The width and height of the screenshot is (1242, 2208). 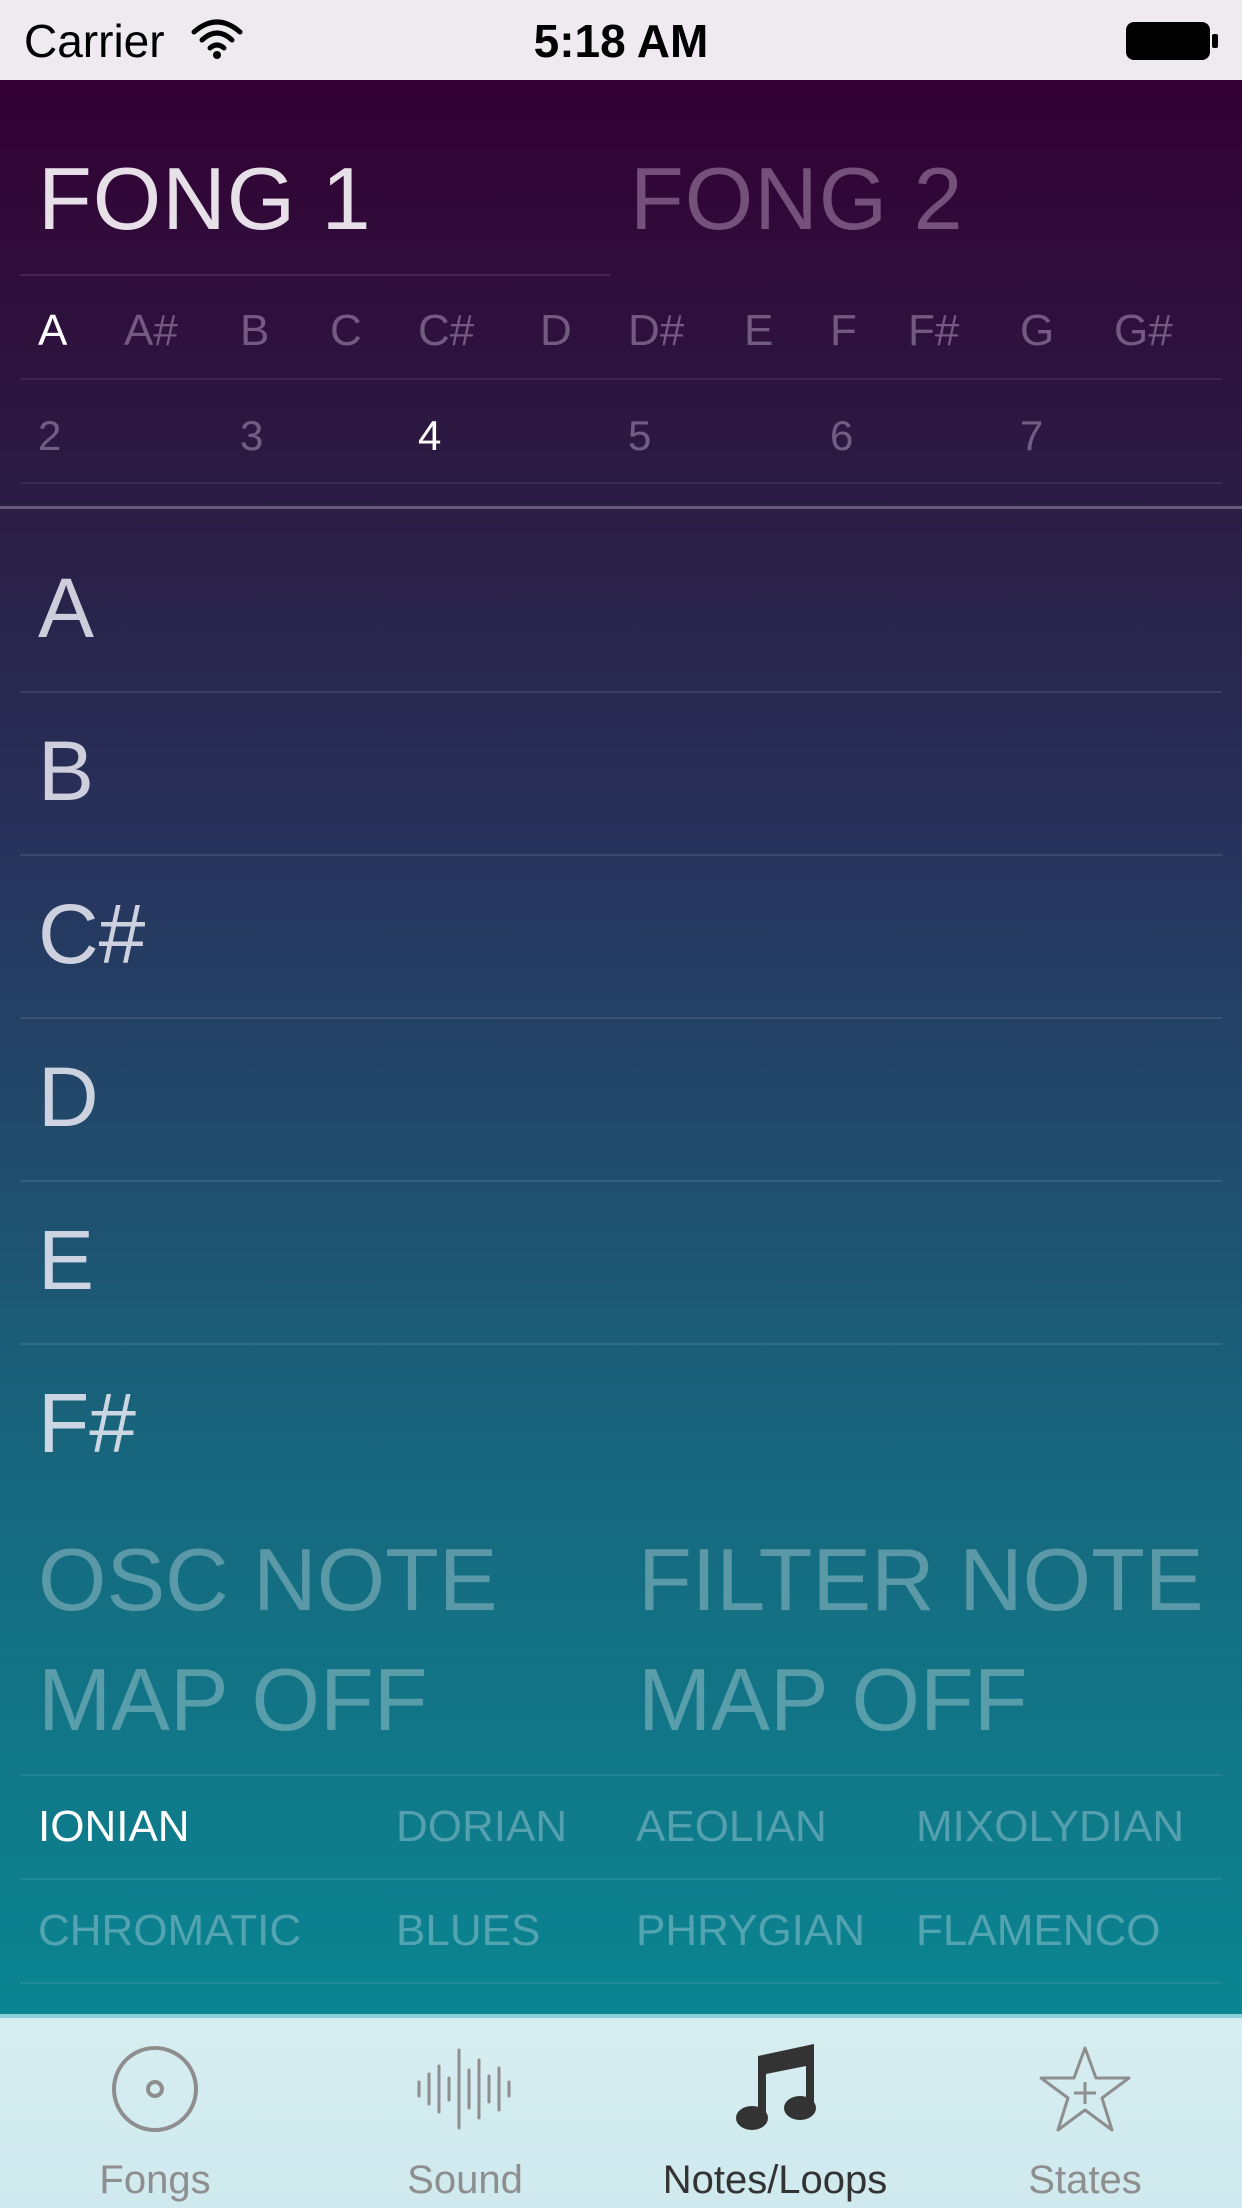 I want to click on root-note-a-sharp: A#, so click(x=151, y=331).